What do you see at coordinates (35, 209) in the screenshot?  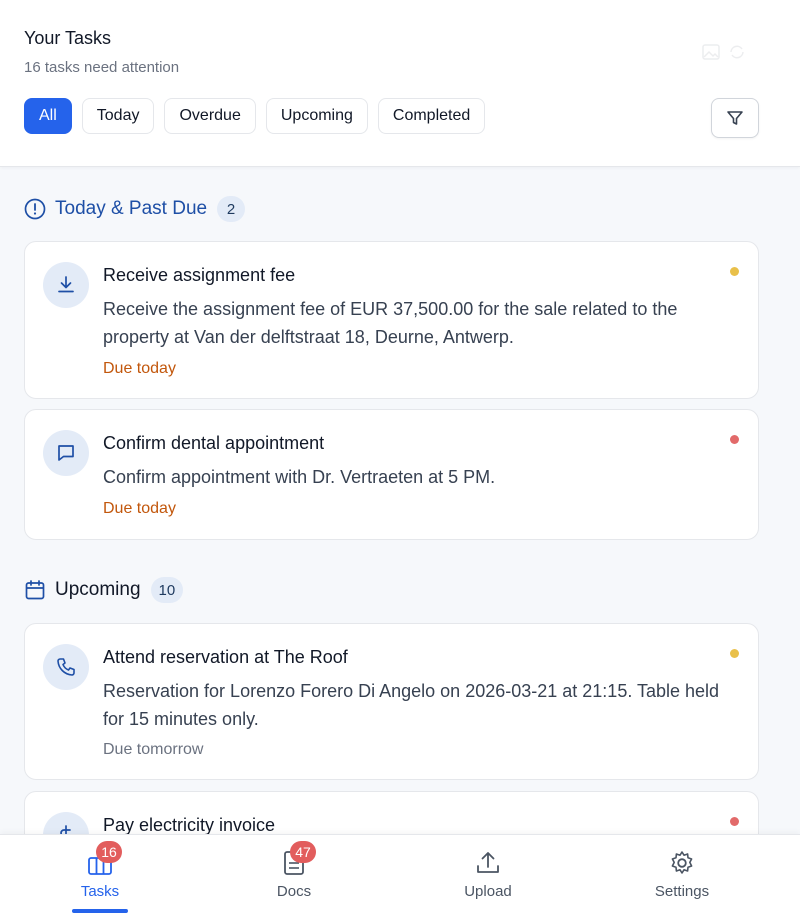 I see `alert-circle-icon` at bounding box center [35, 209].